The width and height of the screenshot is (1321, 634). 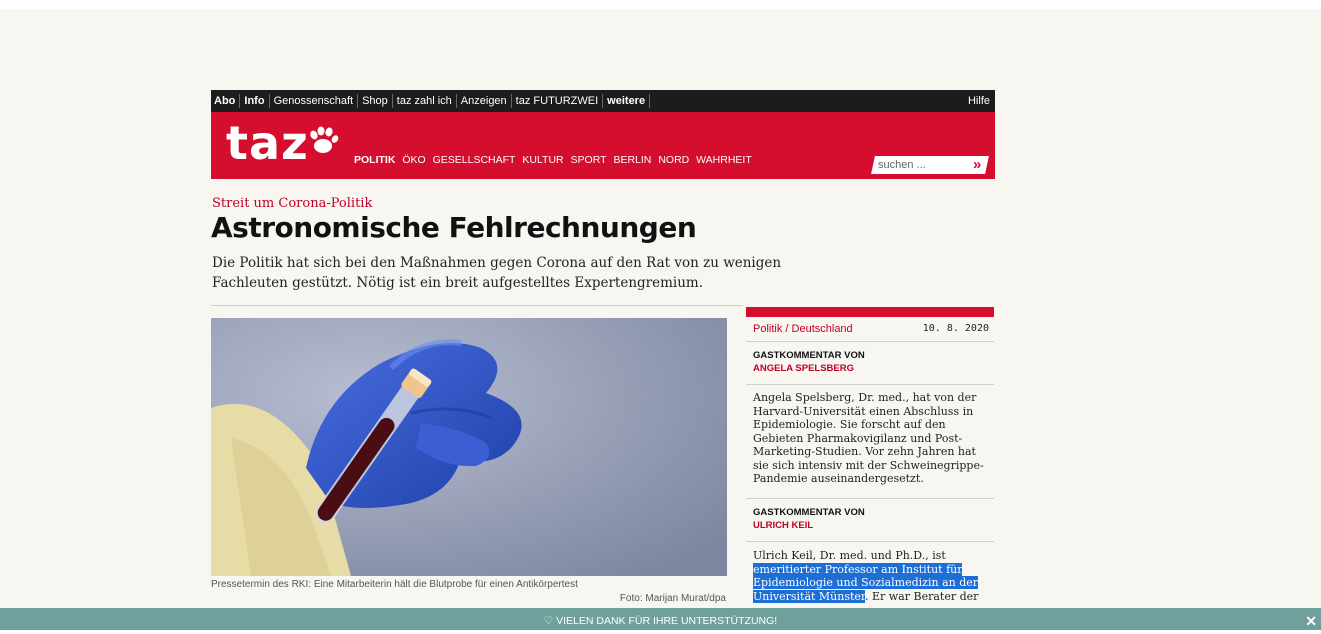 What do you see at coordinates (324, 139) in the screenshot?
I see `paw-logo-icon` at bounding box center [324, 139].